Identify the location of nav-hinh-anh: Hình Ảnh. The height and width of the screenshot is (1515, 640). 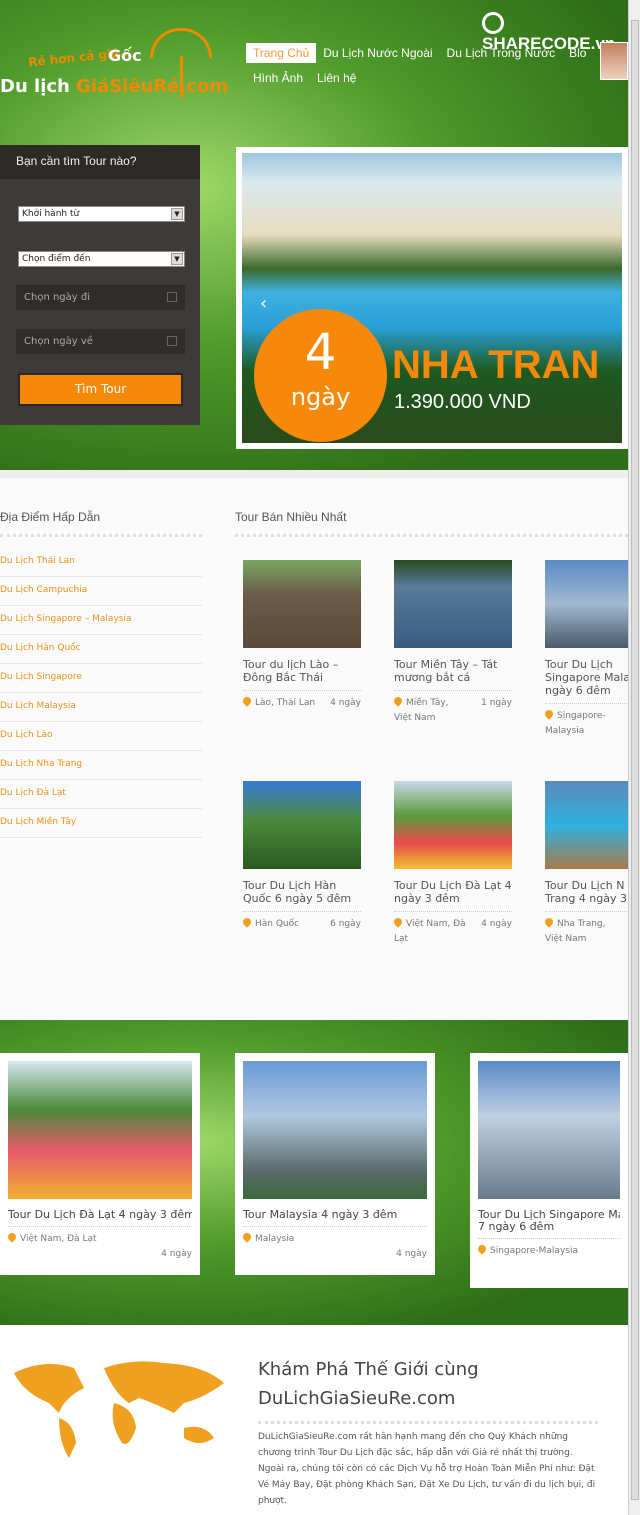
(278, 78).